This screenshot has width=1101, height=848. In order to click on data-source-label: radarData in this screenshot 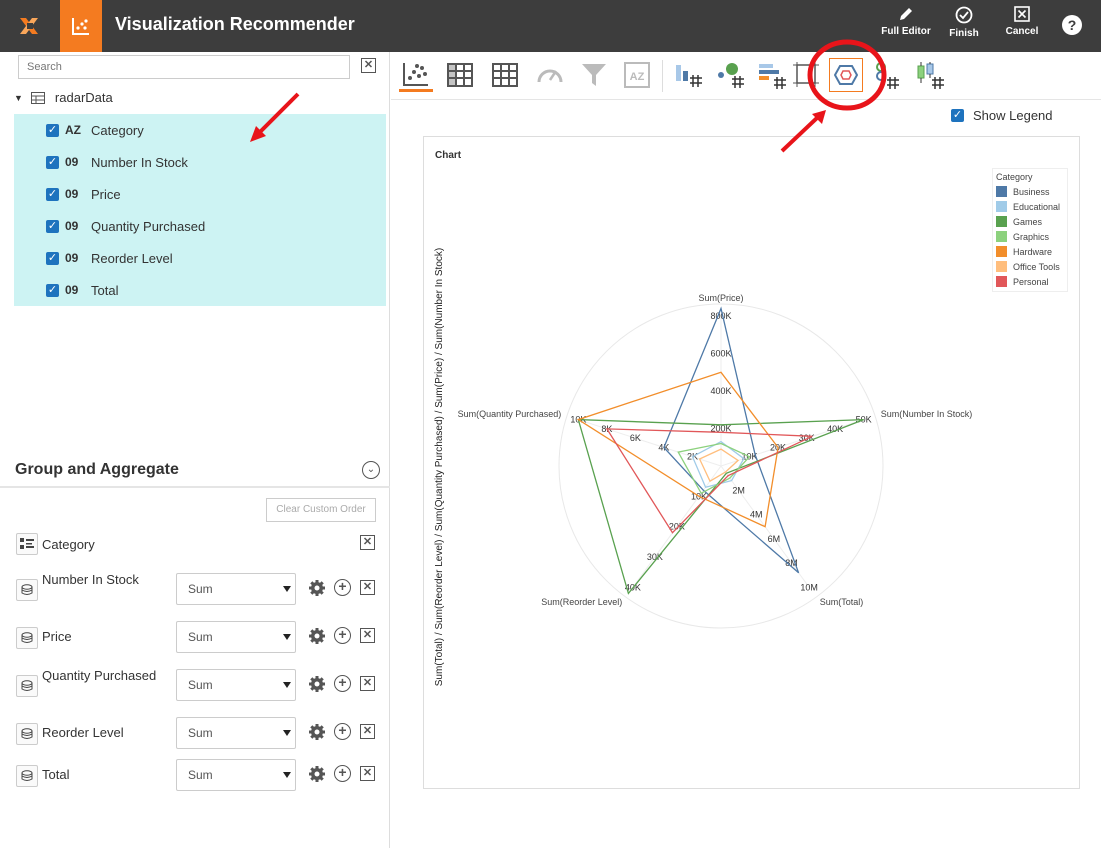, I will do `click(83, 97)`.